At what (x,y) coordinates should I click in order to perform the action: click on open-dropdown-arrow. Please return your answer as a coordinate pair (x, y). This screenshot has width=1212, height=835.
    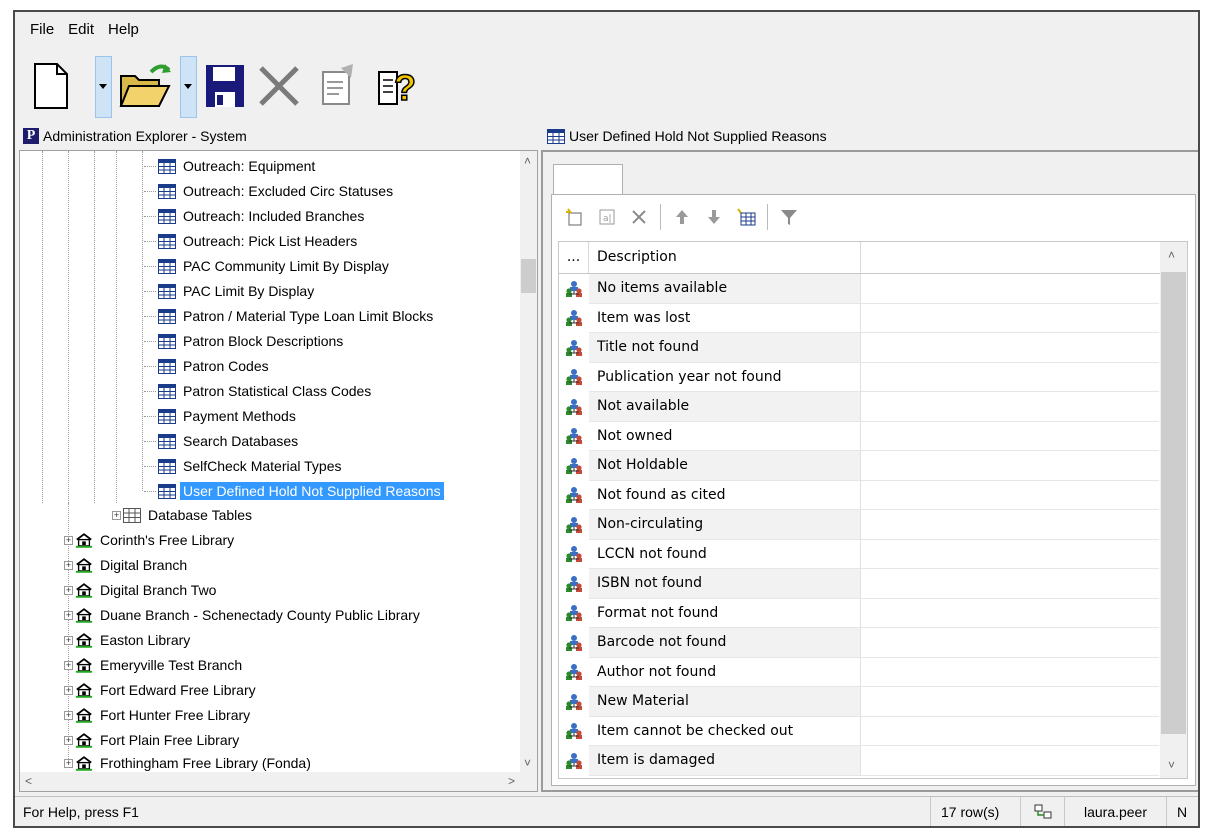
    Looking at the image, I should click on (188, 87).